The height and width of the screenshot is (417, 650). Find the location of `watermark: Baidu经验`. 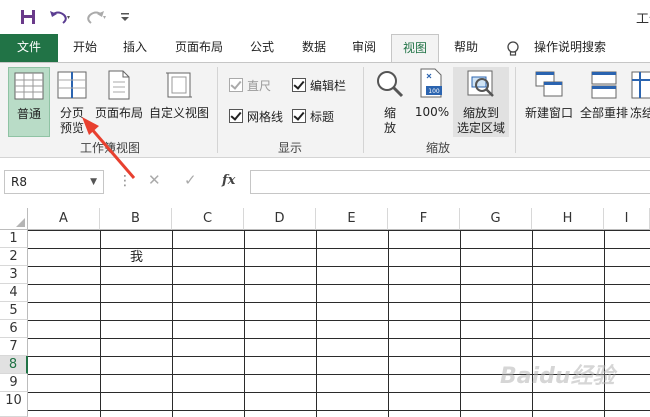

watermark: Baidu经验 is located at coordinates (557, 376).